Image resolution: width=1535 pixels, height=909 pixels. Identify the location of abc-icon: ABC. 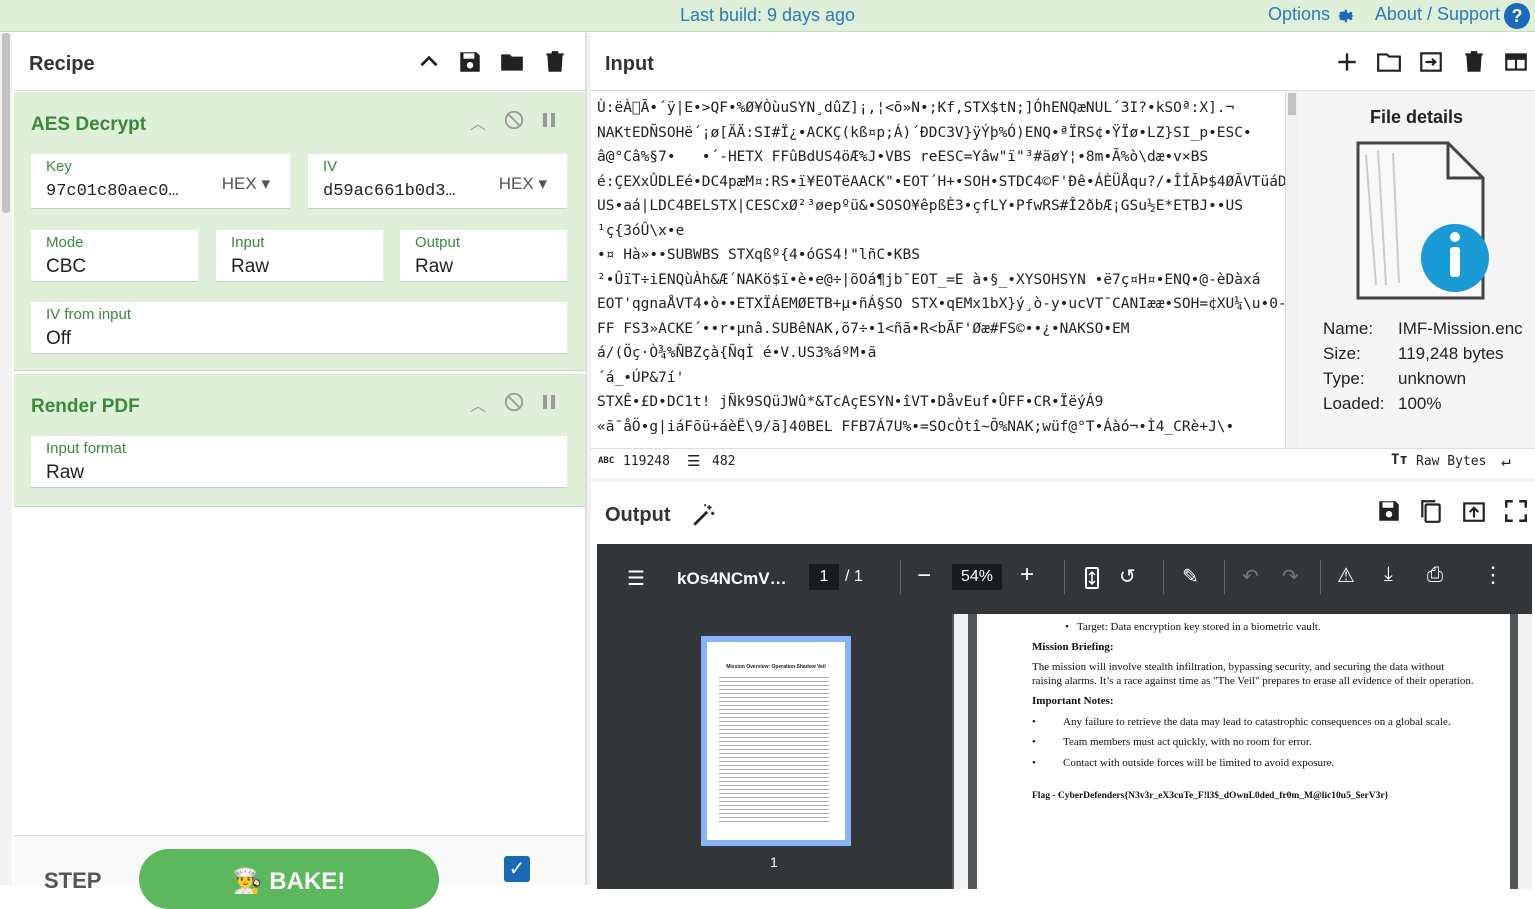
(606, 461).